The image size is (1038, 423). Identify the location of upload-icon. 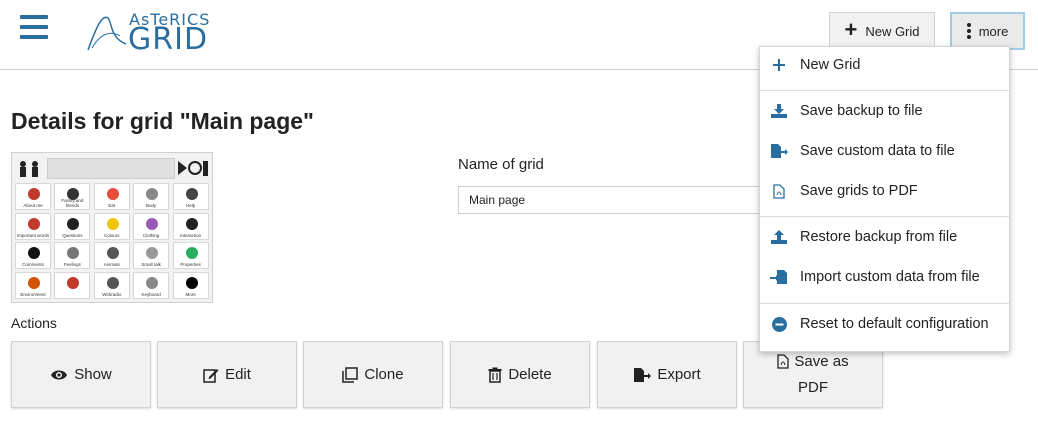
(779, 237).